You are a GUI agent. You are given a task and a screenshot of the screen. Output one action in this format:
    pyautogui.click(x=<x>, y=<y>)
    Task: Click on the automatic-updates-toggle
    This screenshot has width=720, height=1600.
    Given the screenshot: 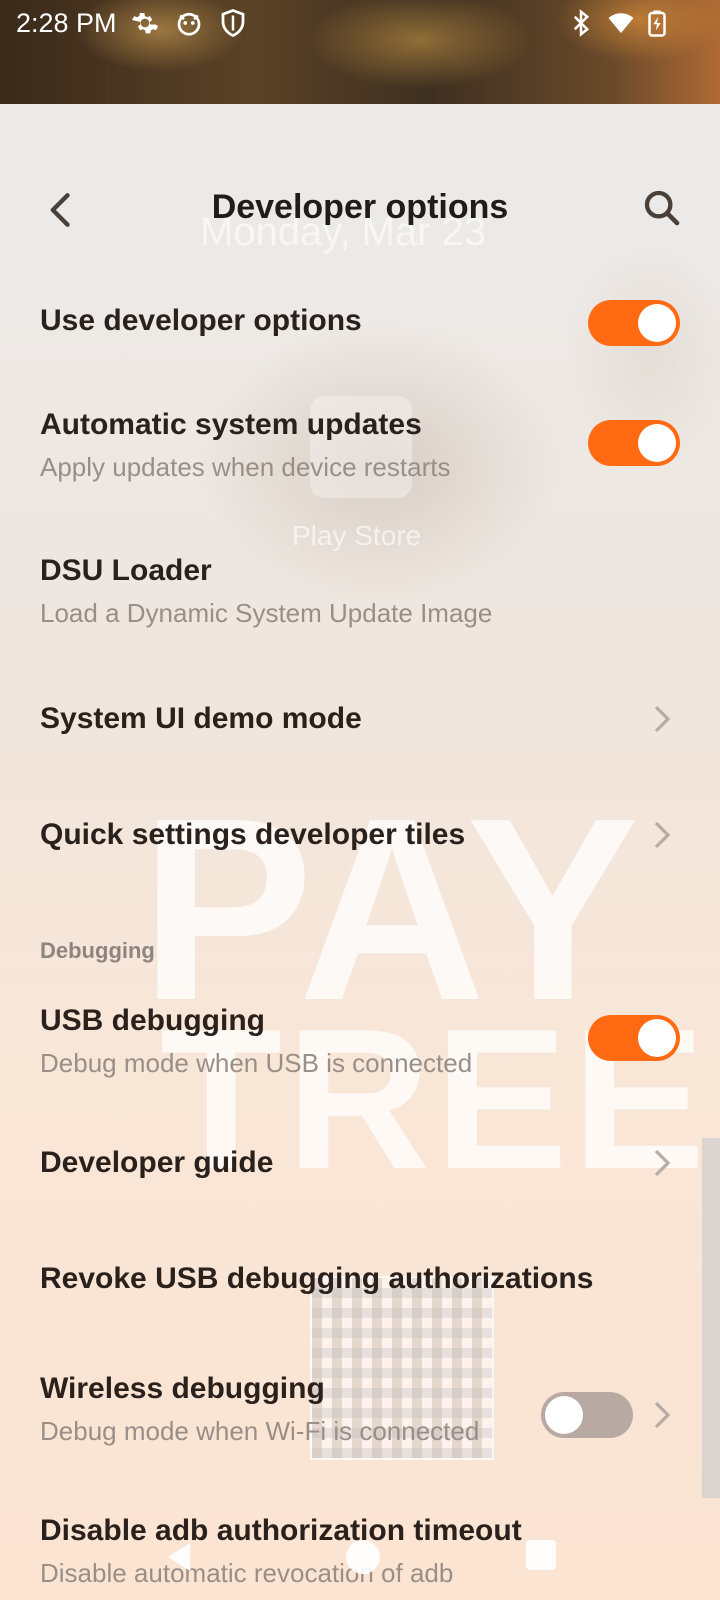 What is the action you would take?
    pyautogui.click(x=634, y=443)
    